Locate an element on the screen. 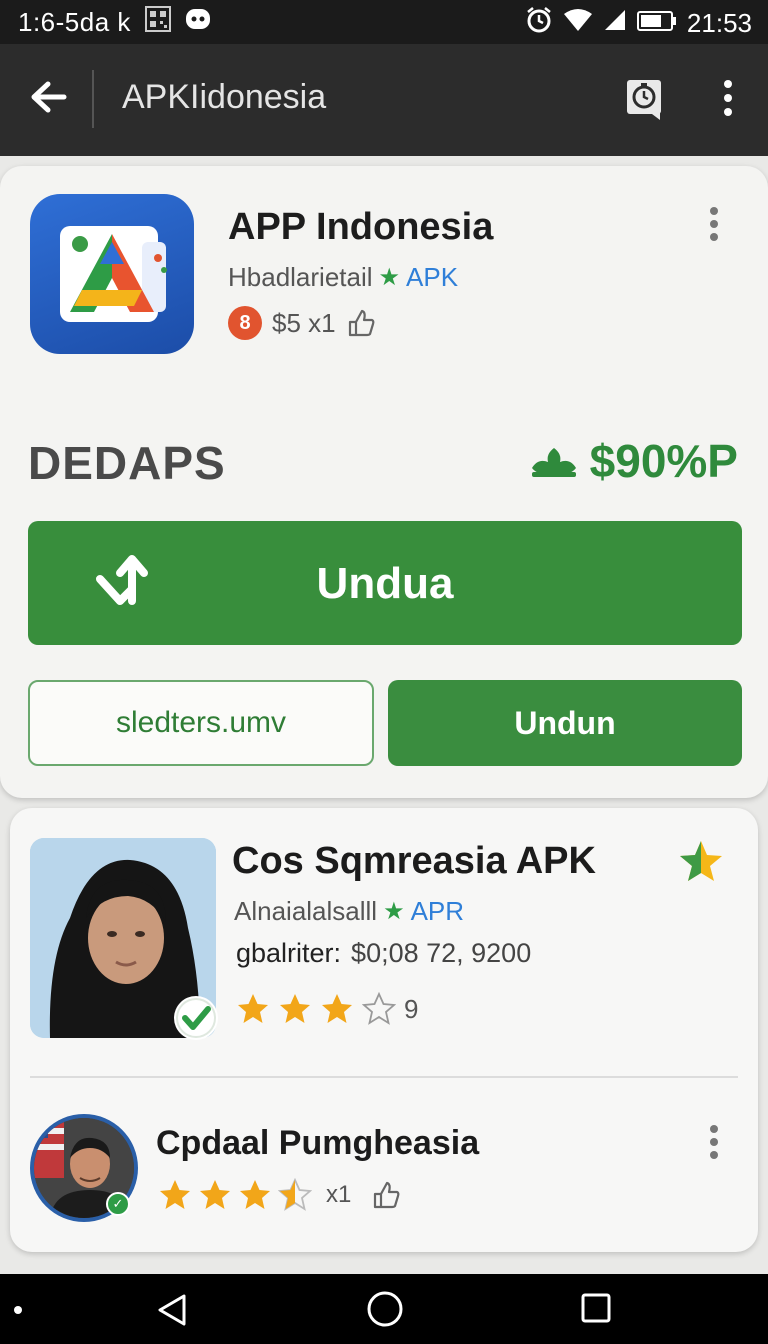  list-item-title: Cpdaal Pumgheasia is located at coordinates (317, 1143).